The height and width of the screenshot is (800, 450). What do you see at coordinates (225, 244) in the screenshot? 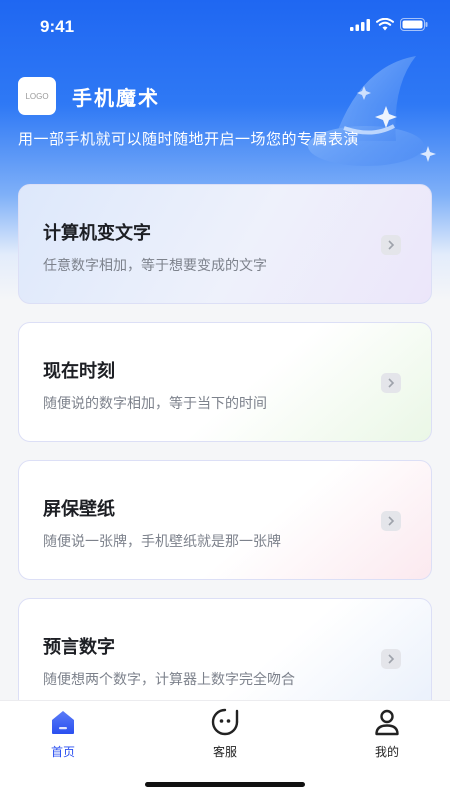
I see `card-text-calculator: 计算机变文字 任意数字相加，等于想要变成的文字` at bounding box center [225, 244].